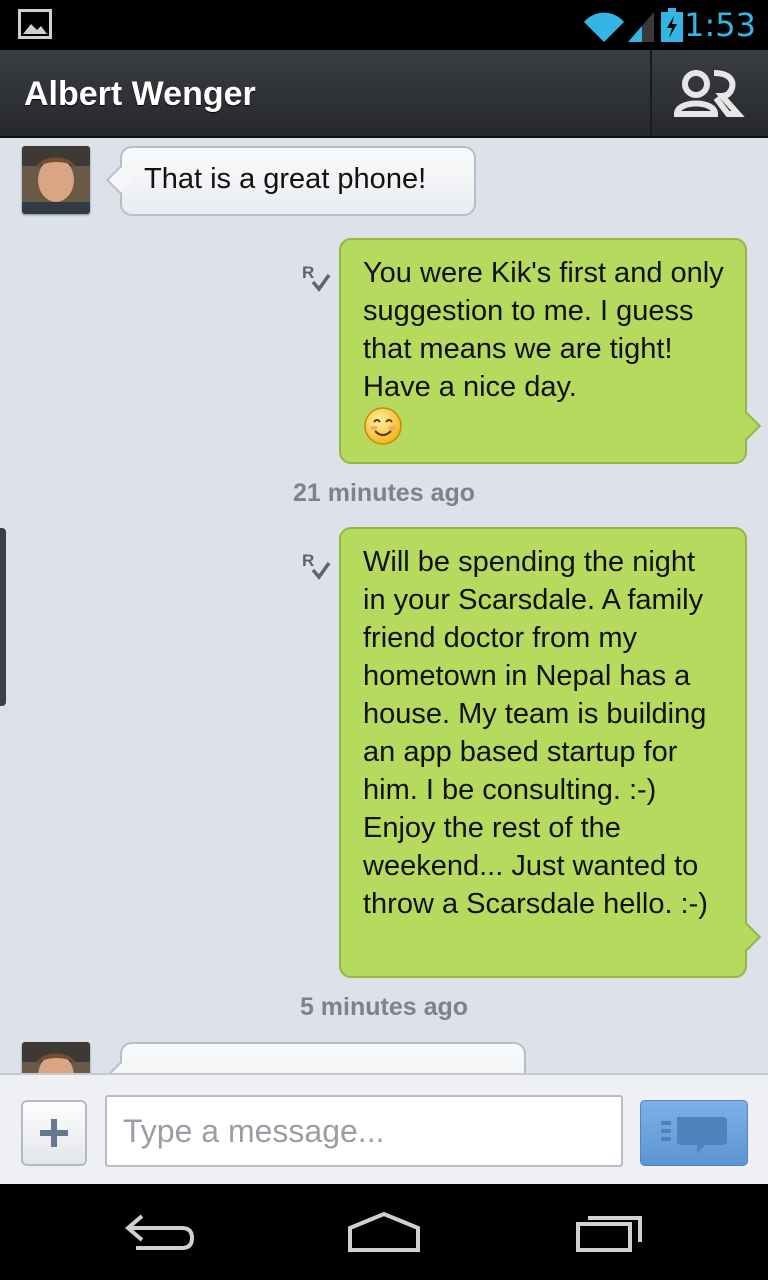 Image resolution: width=768 pixels, height=1280 pixels. I want to click on send-button, so click(694, 1133).